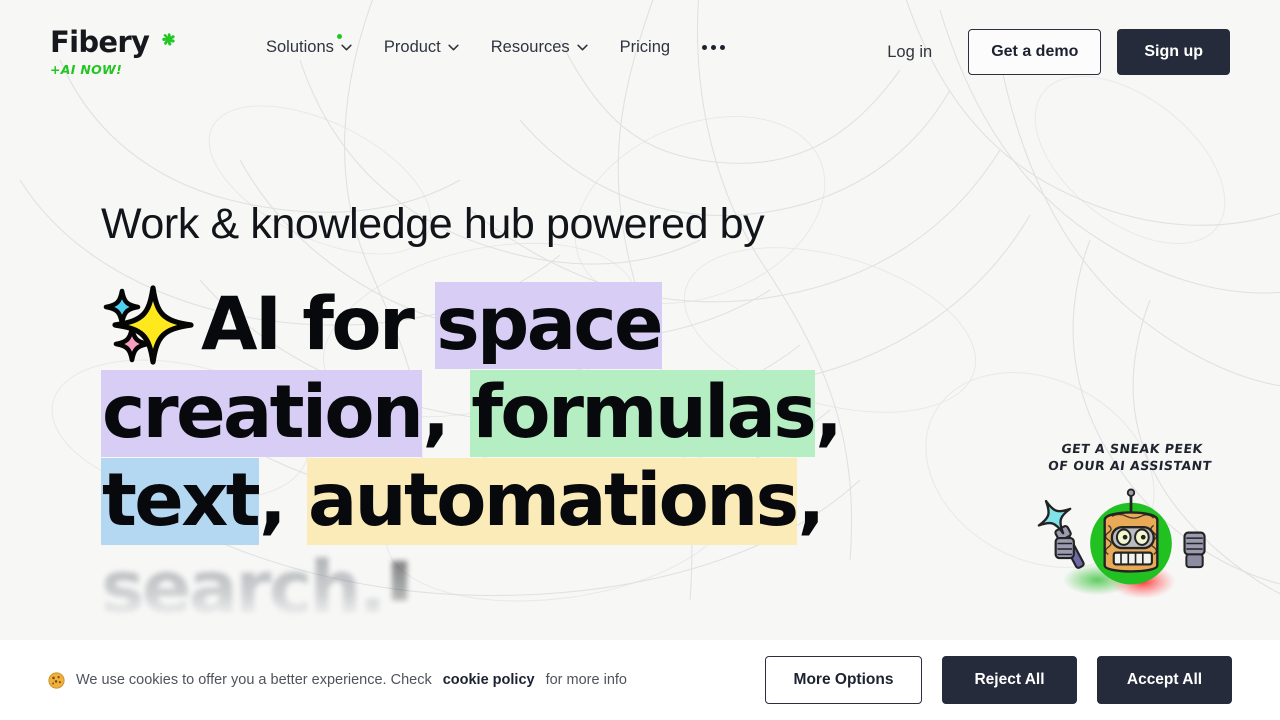 The image size is (1280, 720). What do you see at coordinates (552, 501) in the screenshot?
I see `headline-seg-automations: automations` at bounding box center [552, 501].